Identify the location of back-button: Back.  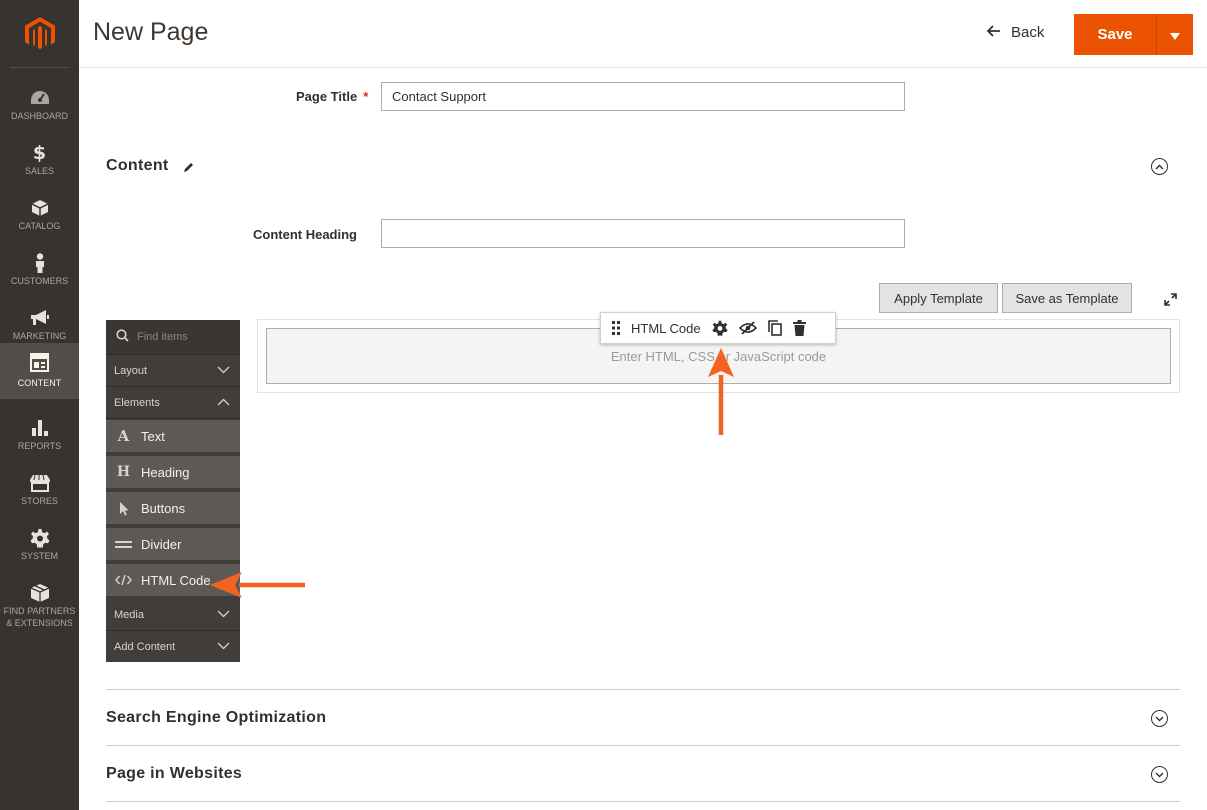
(1015, 32).